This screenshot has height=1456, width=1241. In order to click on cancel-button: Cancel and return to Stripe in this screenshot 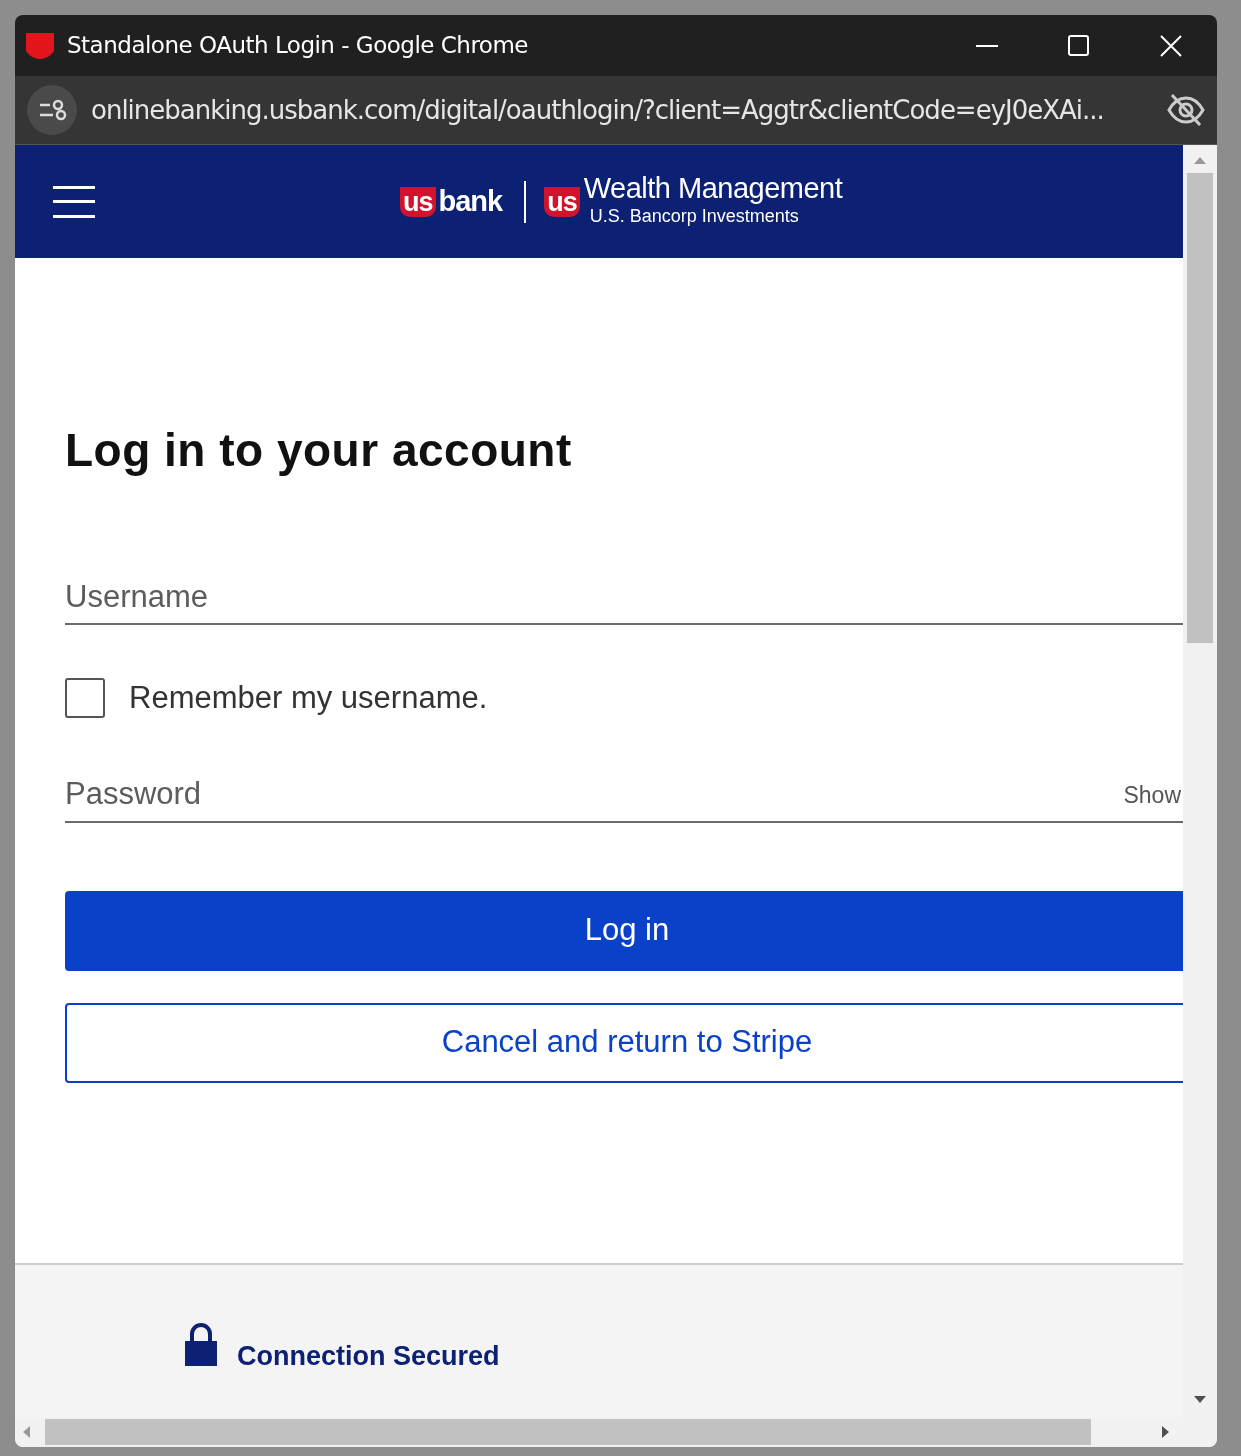, I will do `click(624, 1042)`.